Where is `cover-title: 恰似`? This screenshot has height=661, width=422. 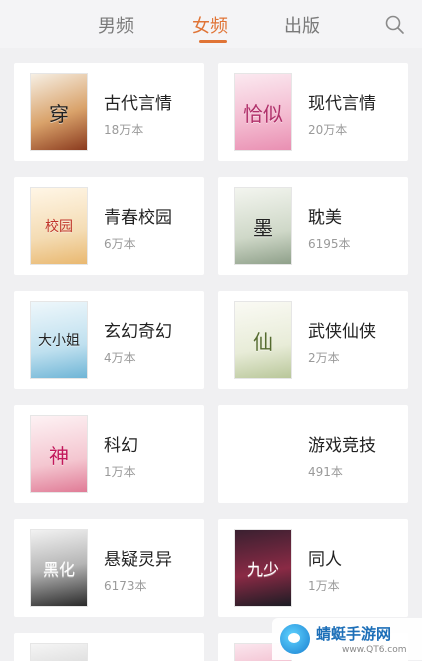 cover-title: 恰似 is located at coordinates (263, 113).